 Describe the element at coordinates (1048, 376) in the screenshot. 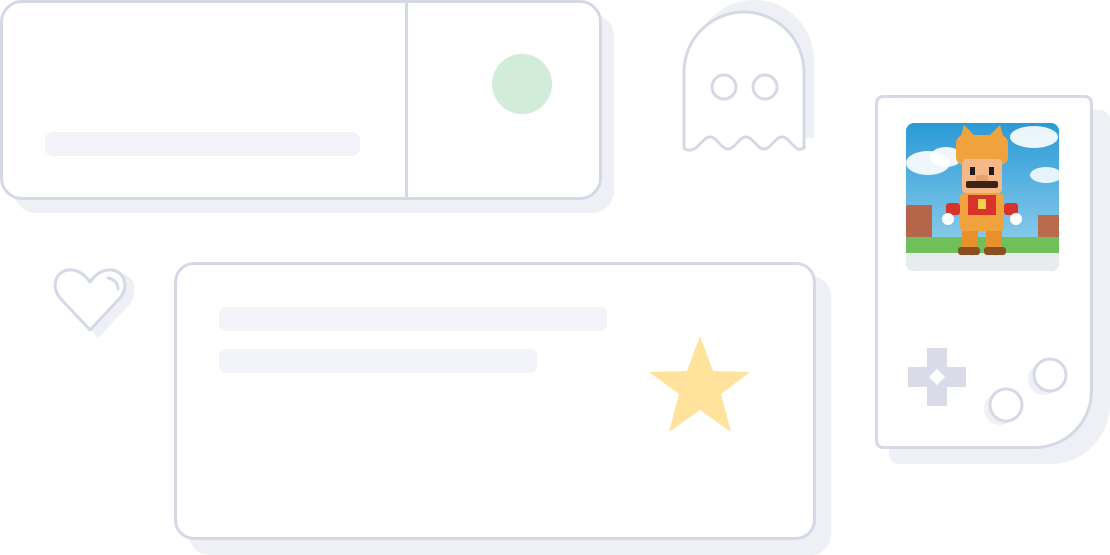

I see `a-button-icon` at that location.